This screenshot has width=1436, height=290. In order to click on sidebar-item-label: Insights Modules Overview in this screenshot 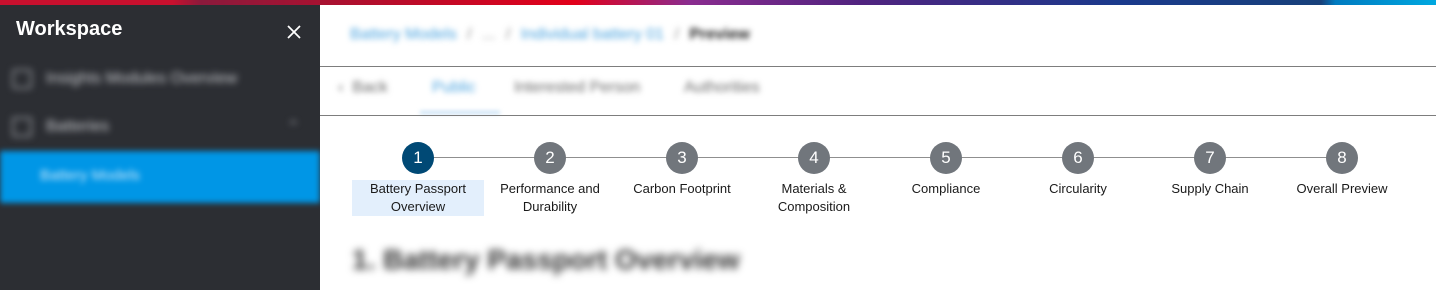, I will do `click(142, 78)`.